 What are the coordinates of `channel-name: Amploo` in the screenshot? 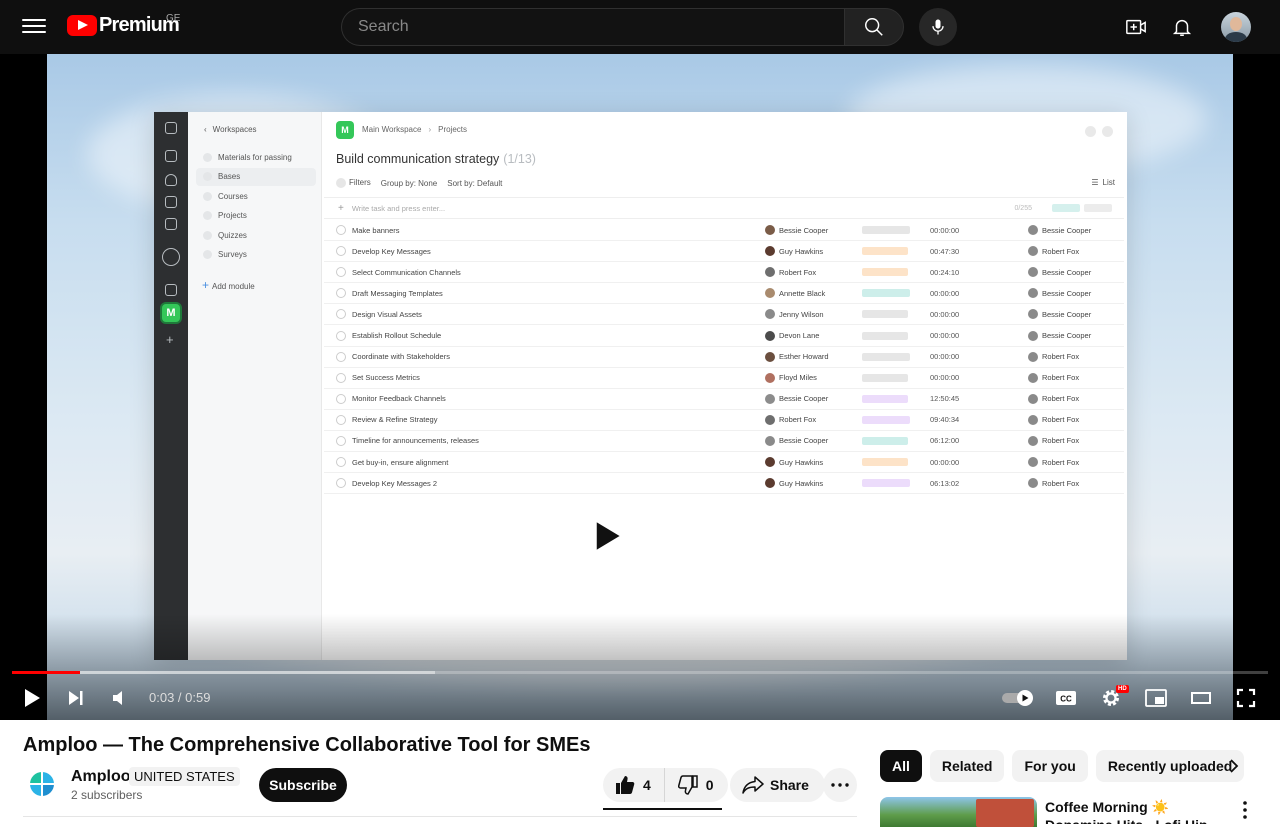 It's located at (101, 777).